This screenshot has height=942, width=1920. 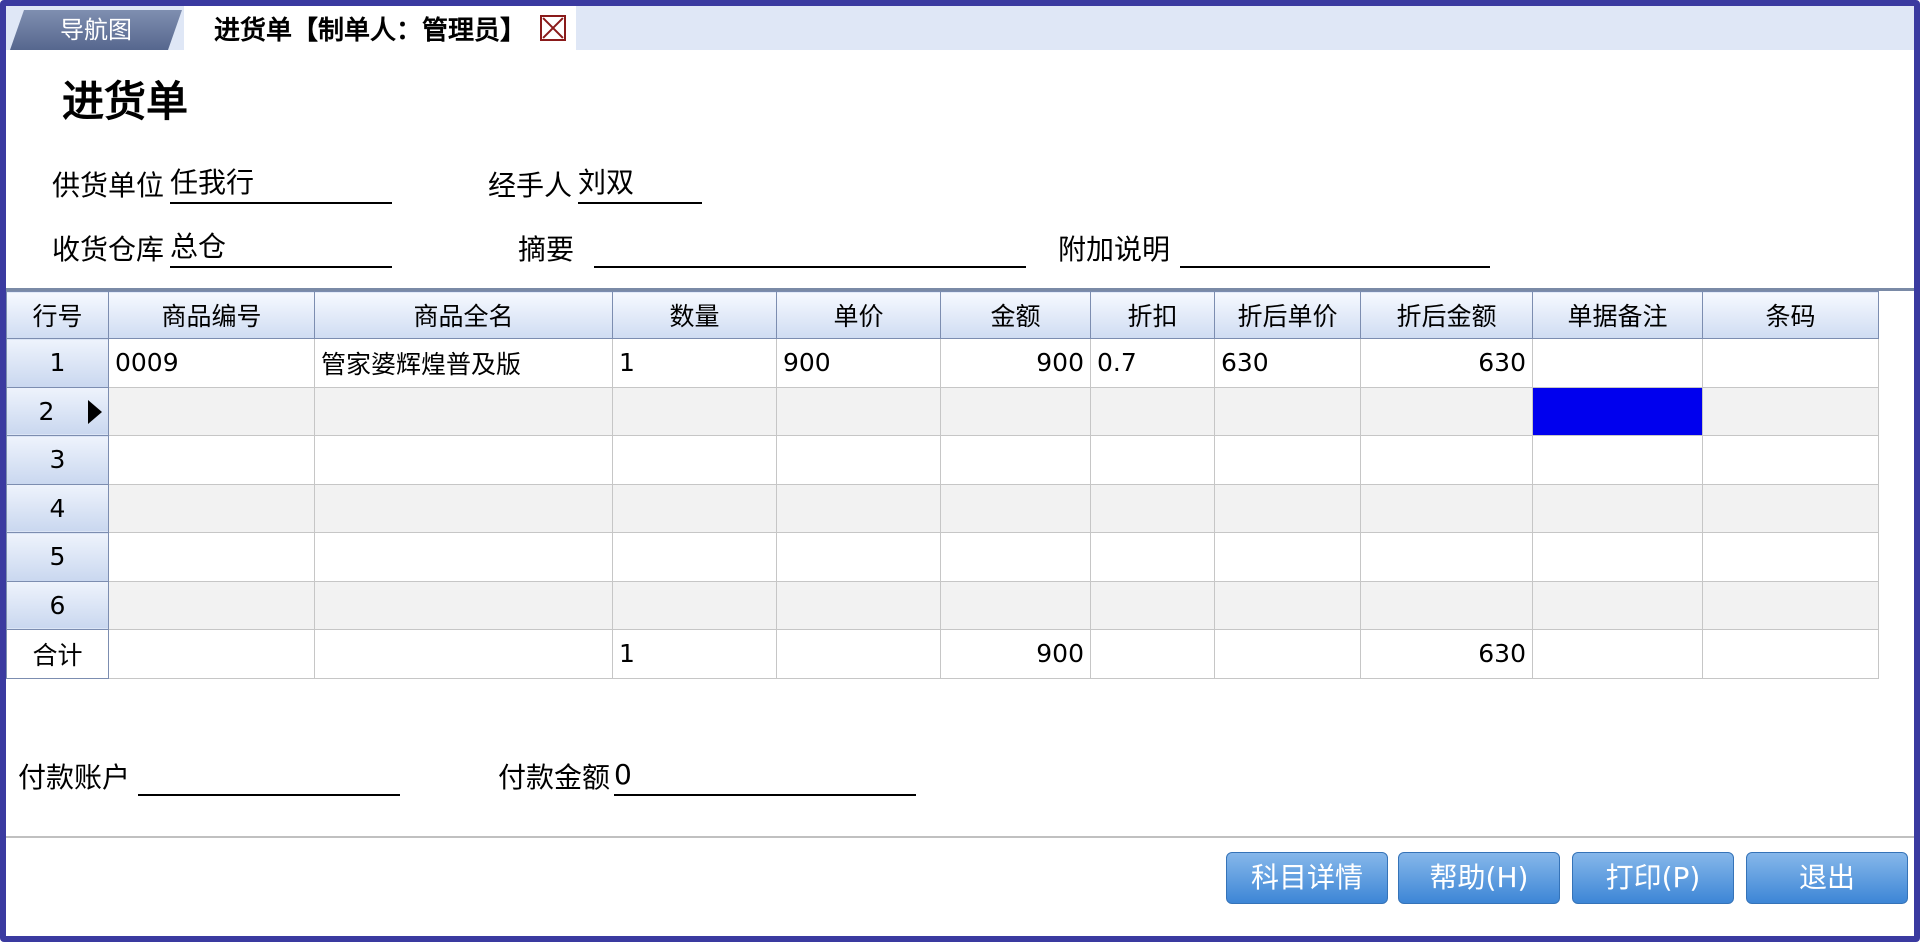 I want to click on row-number: 1, so click(x=57, y=363).